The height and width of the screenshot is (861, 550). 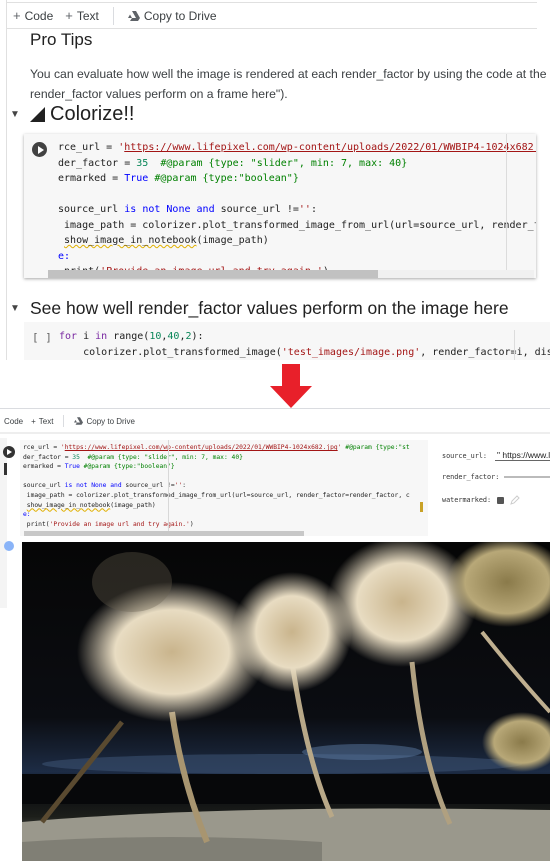 What do you see at coordinates (501, 500) in the screenshot?
I see `watermarked-checkbox` at bounding box center [501, 500].